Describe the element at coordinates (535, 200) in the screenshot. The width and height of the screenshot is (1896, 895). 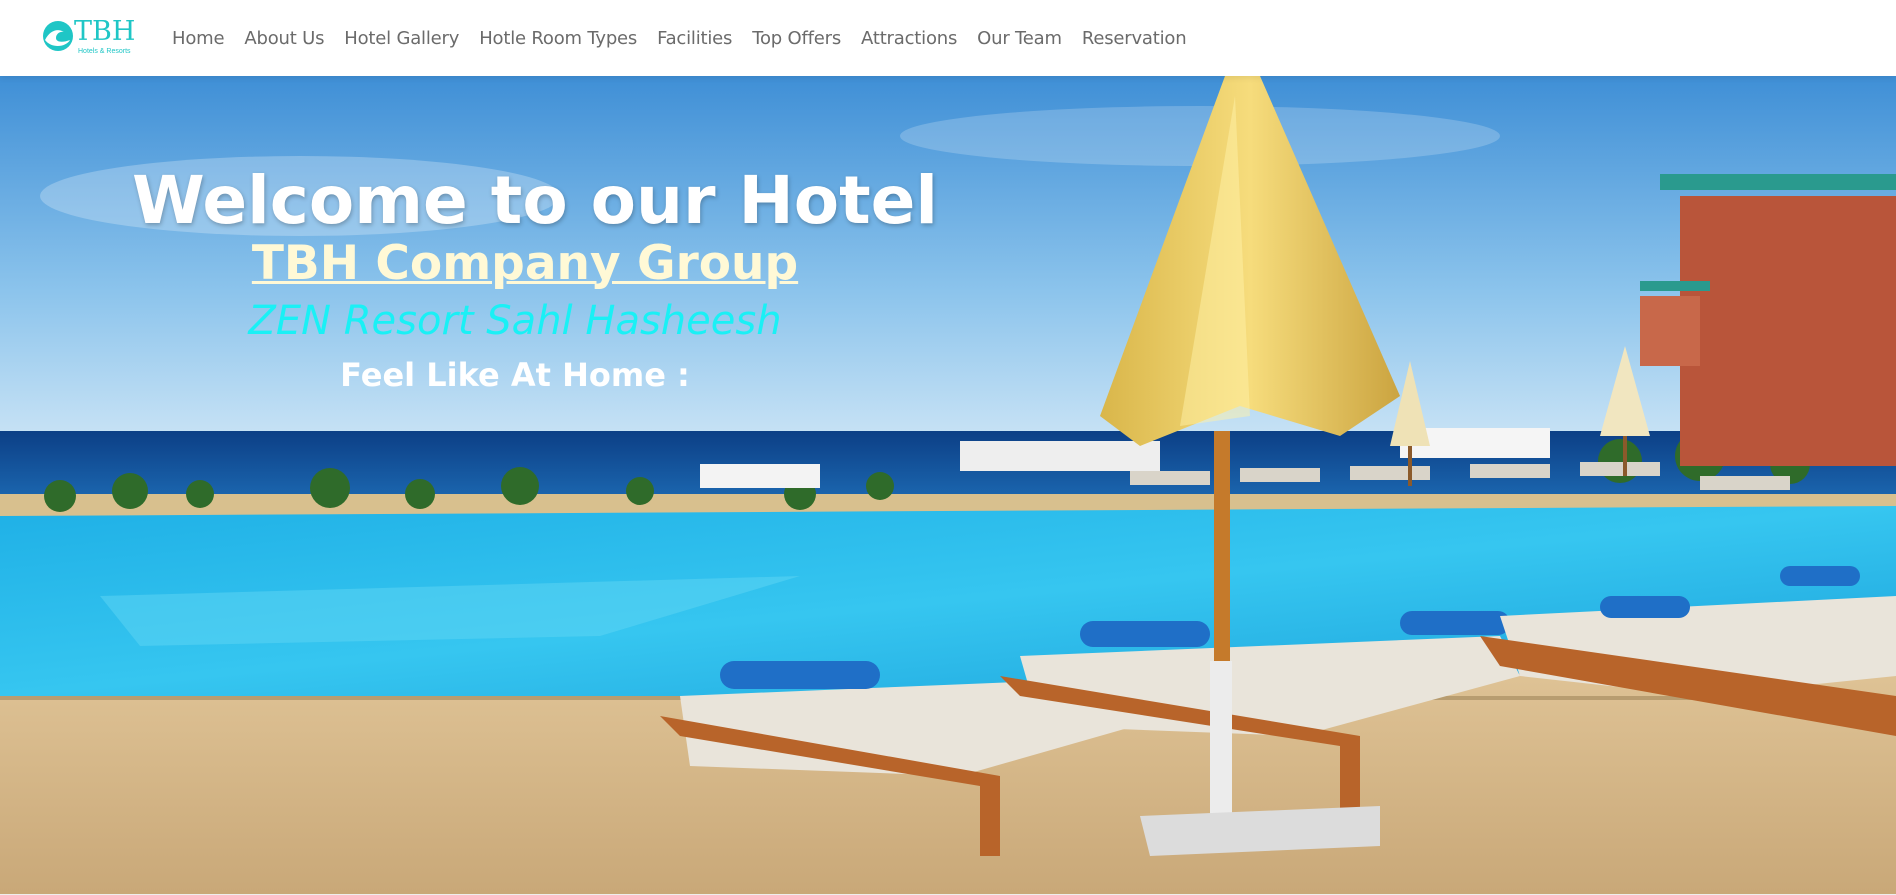
I see `hero-welcome-heading: Welcome to our Hotel` at that location.